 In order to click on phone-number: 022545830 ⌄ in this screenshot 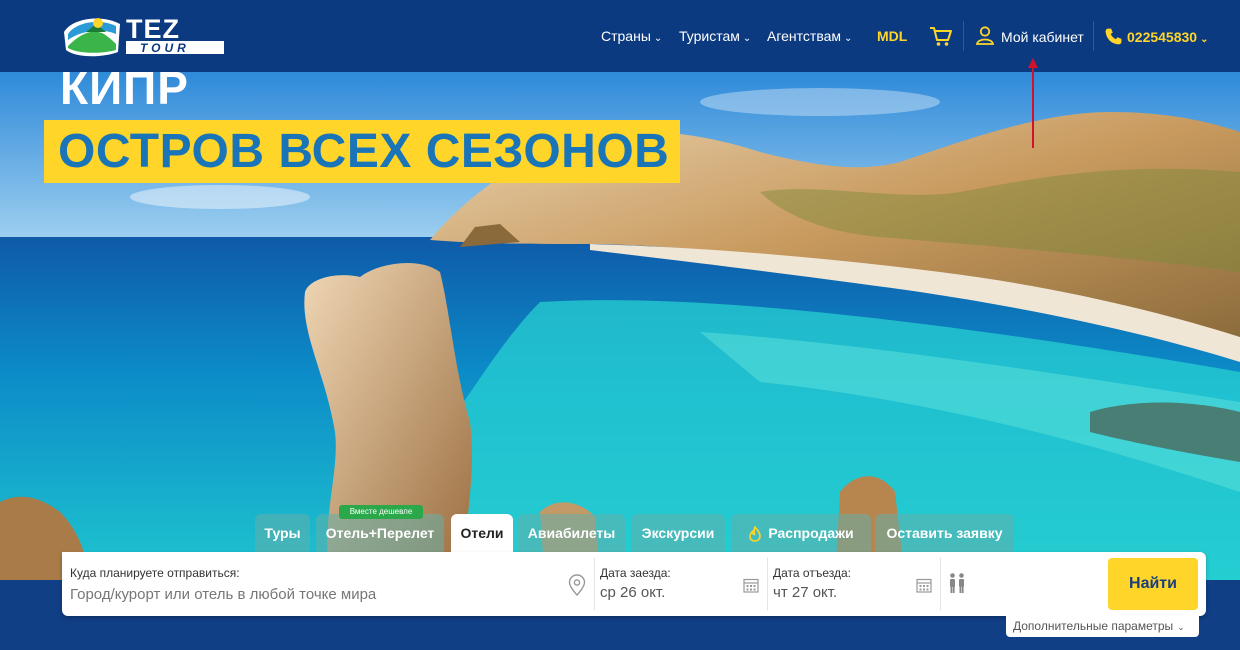, I will do `click(1167, 38)`.